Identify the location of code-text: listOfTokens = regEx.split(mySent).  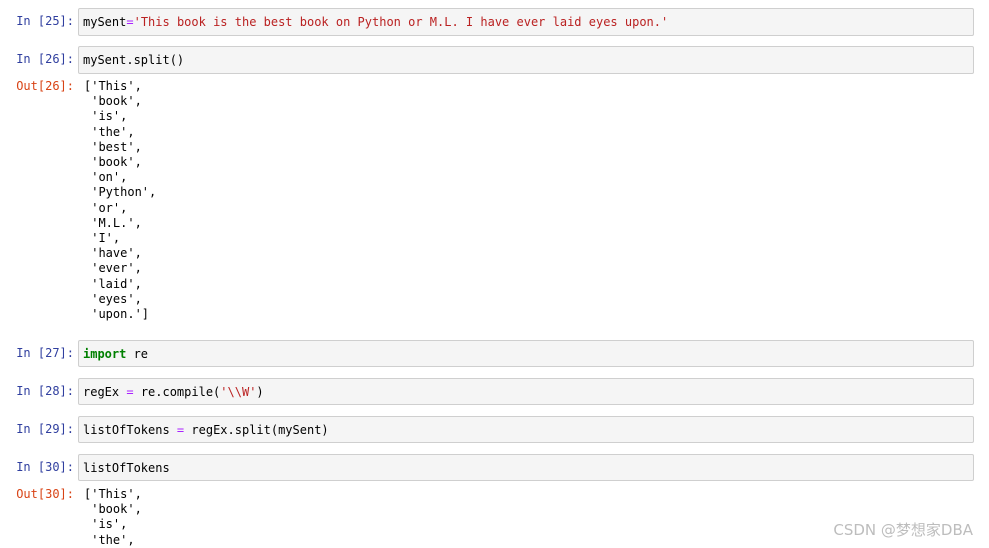
(206, 430).